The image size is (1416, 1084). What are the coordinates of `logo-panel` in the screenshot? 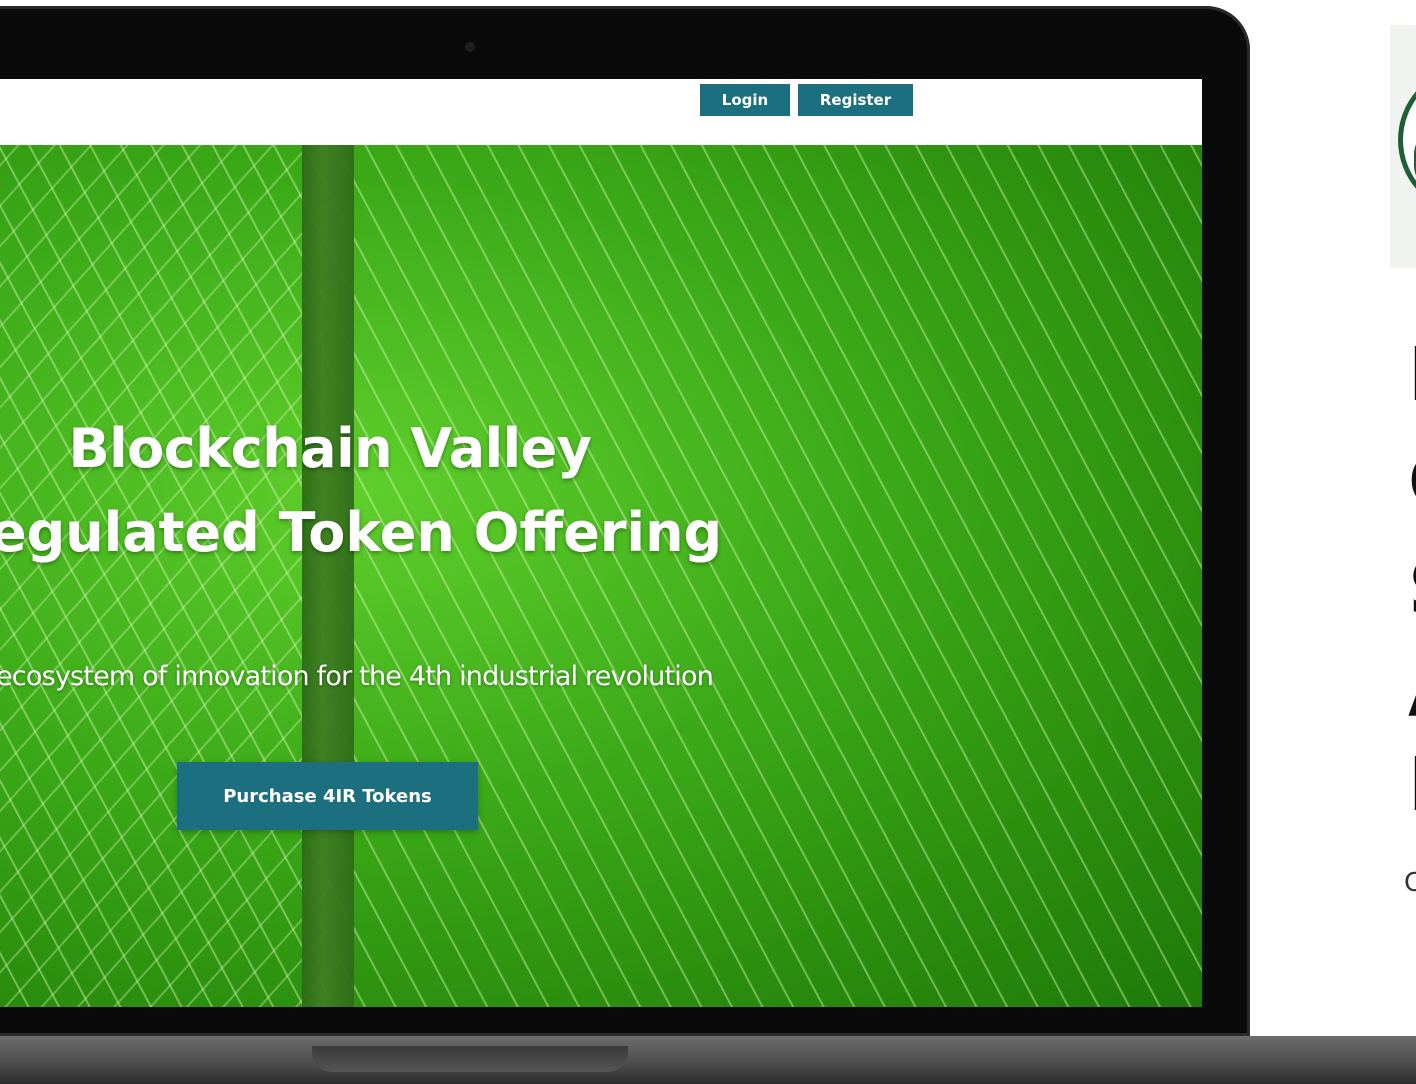 It's located at (1403, 146).